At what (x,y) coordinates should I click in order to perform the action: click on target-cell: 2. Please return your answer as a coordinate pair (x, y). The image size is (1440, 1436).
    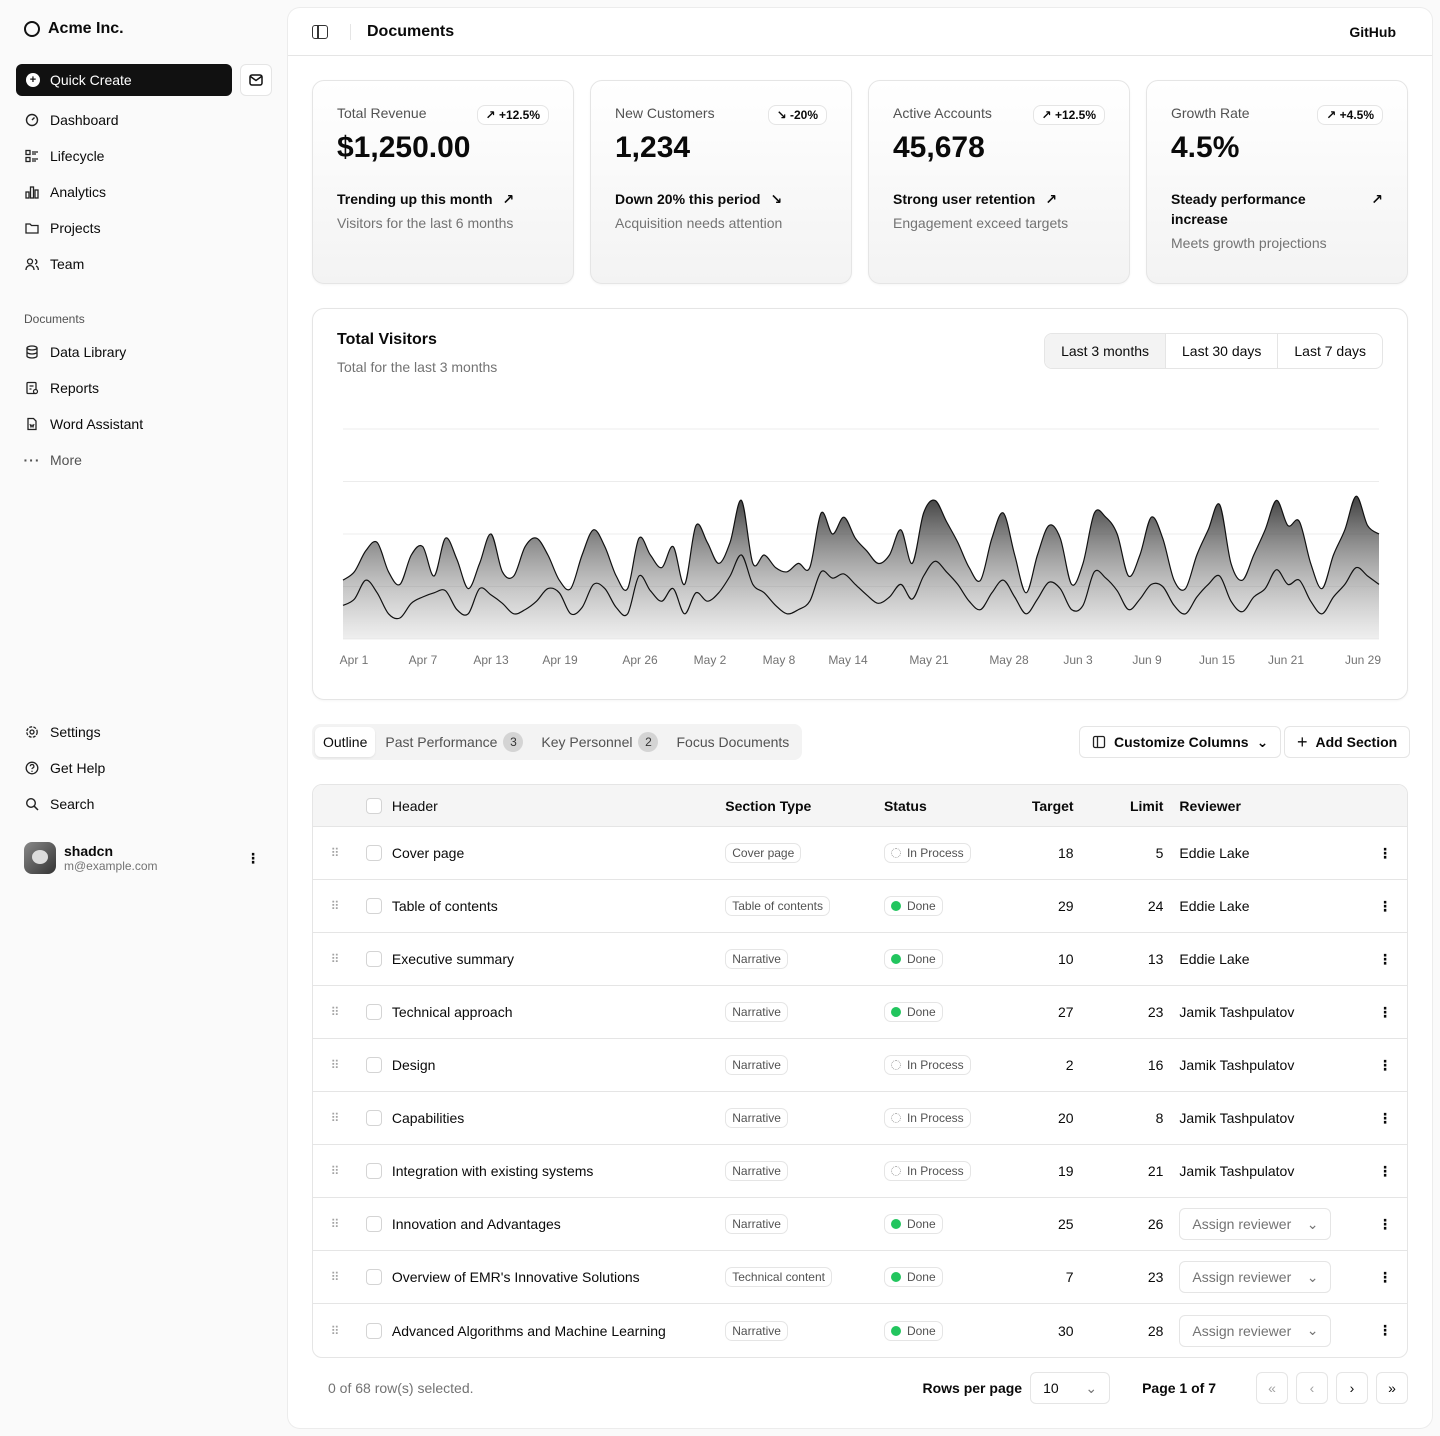
    Looking at the image, I should click on (1044, 1065).